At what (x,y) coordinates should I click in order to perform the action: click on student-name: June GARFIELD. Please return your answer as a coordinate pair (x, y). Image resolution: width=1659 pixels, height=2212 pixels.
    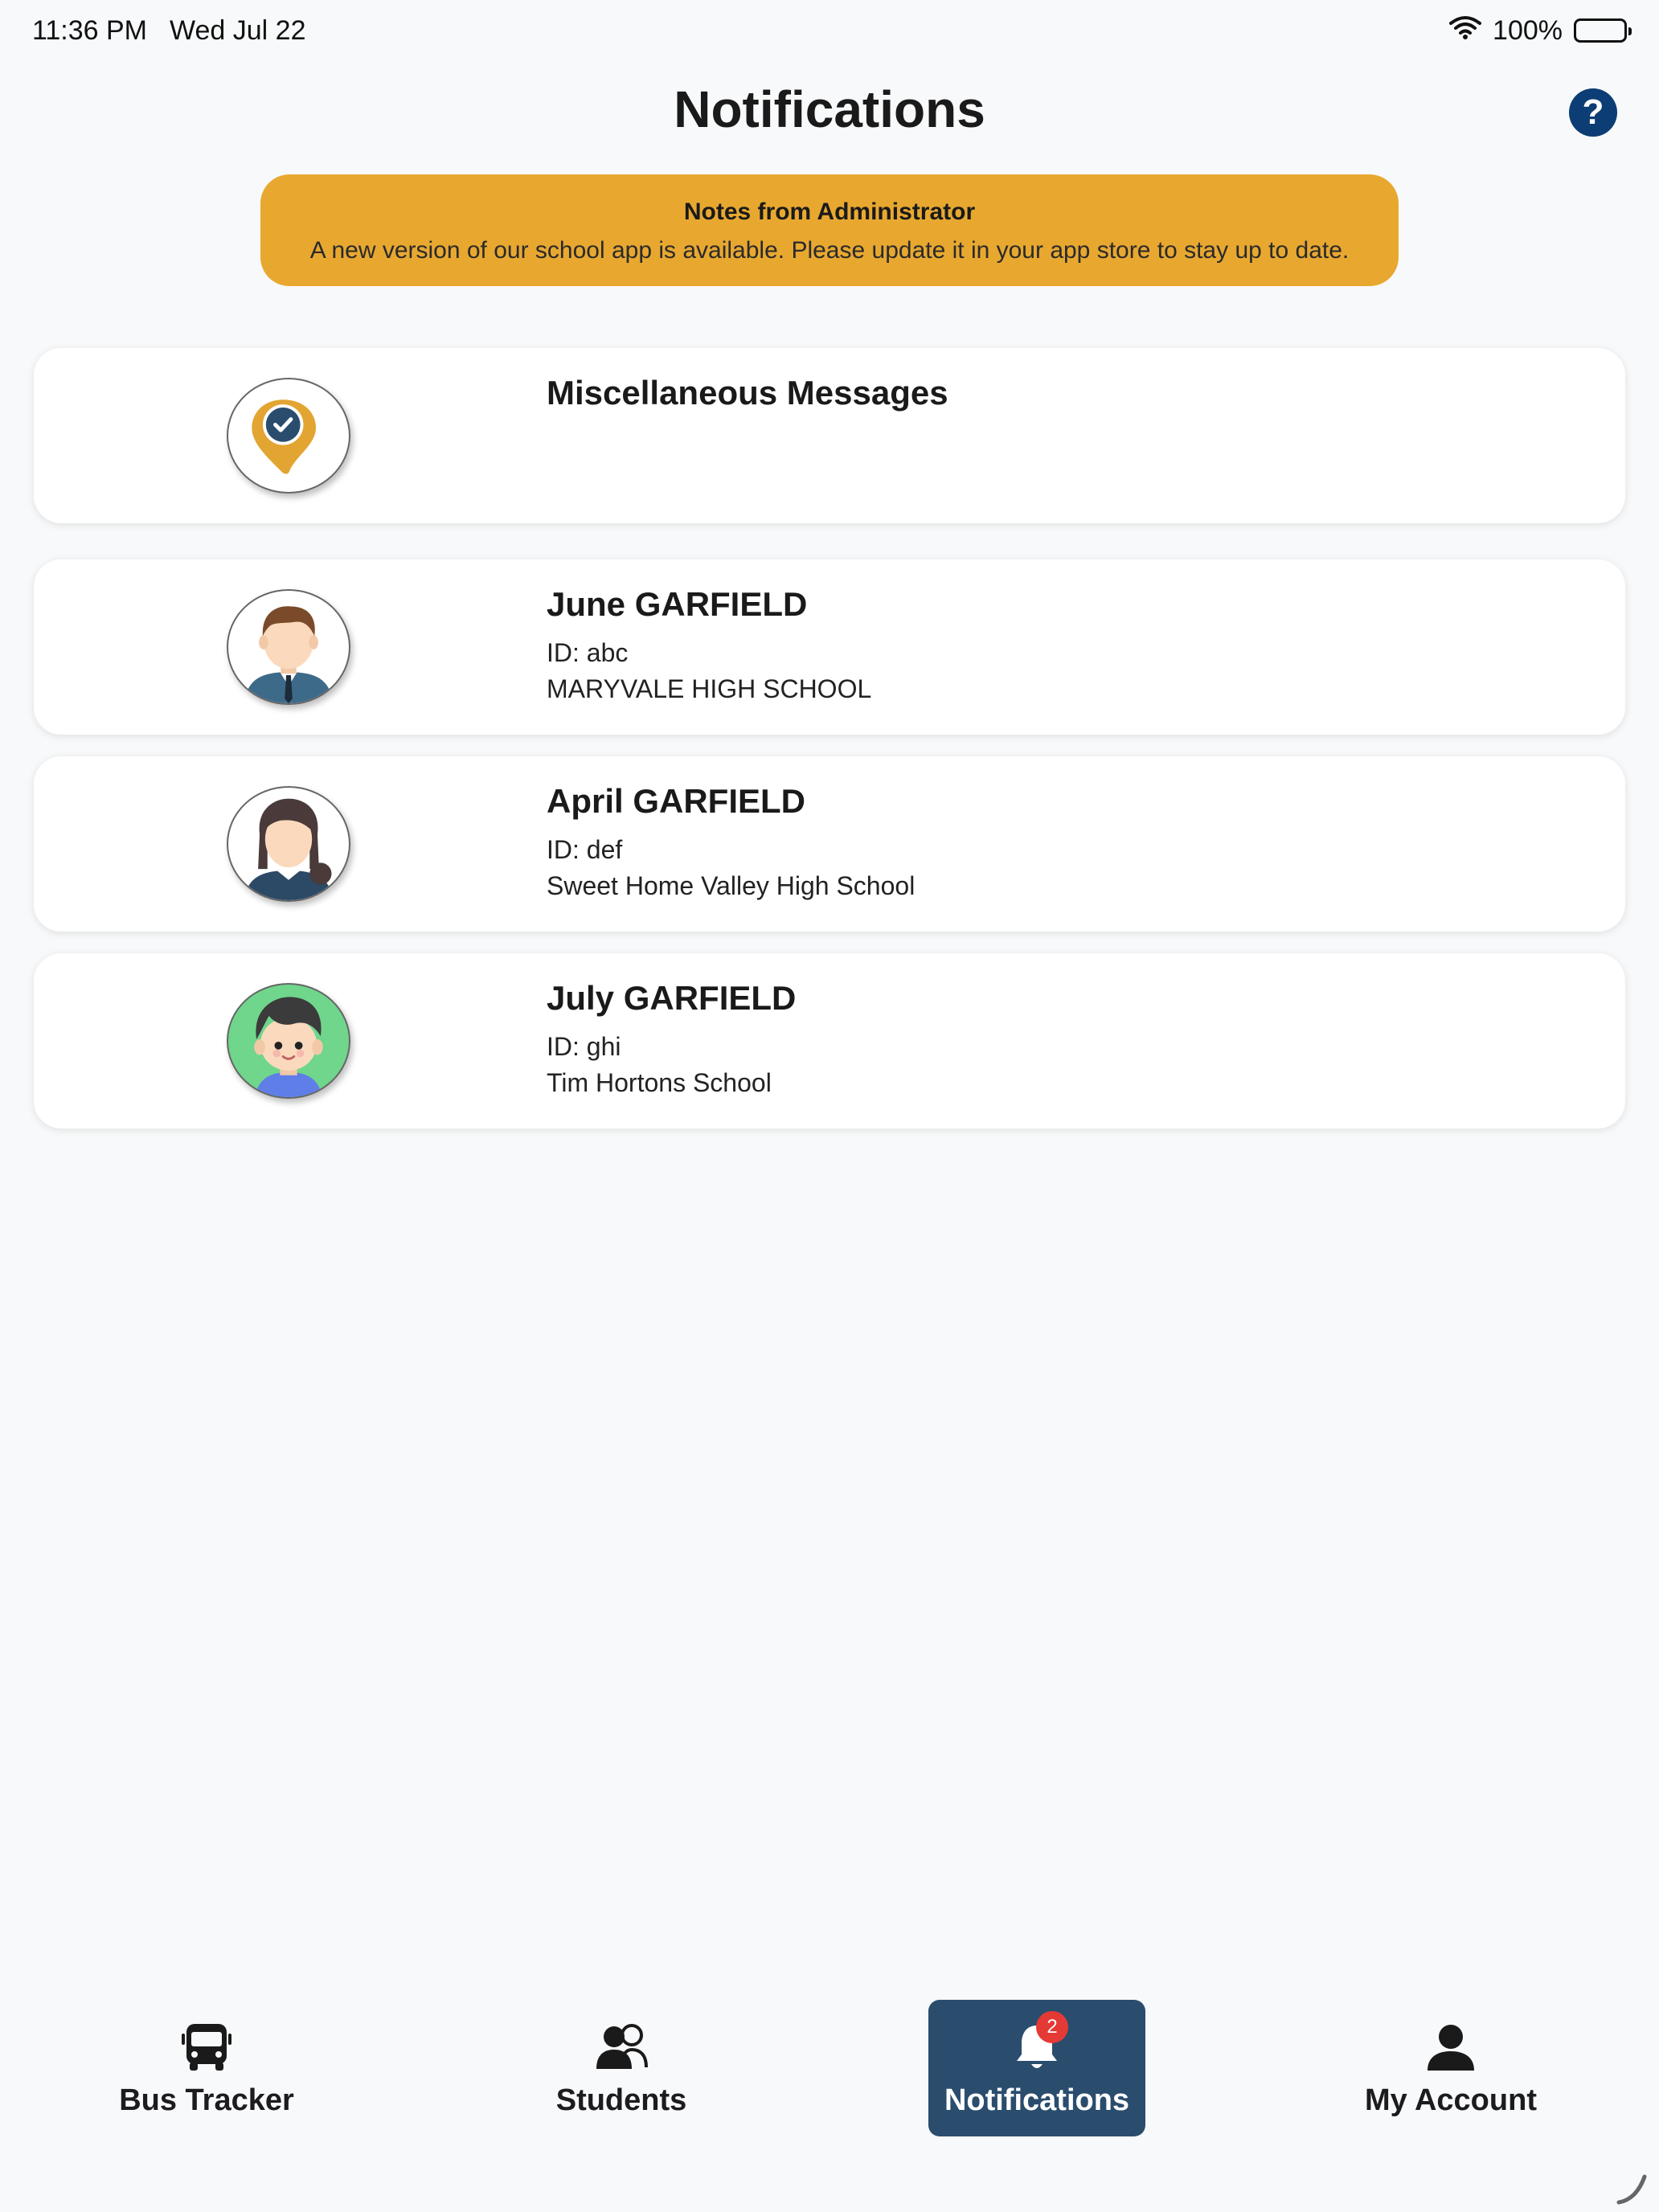
    Looking at the image, I should click on (677, 604).